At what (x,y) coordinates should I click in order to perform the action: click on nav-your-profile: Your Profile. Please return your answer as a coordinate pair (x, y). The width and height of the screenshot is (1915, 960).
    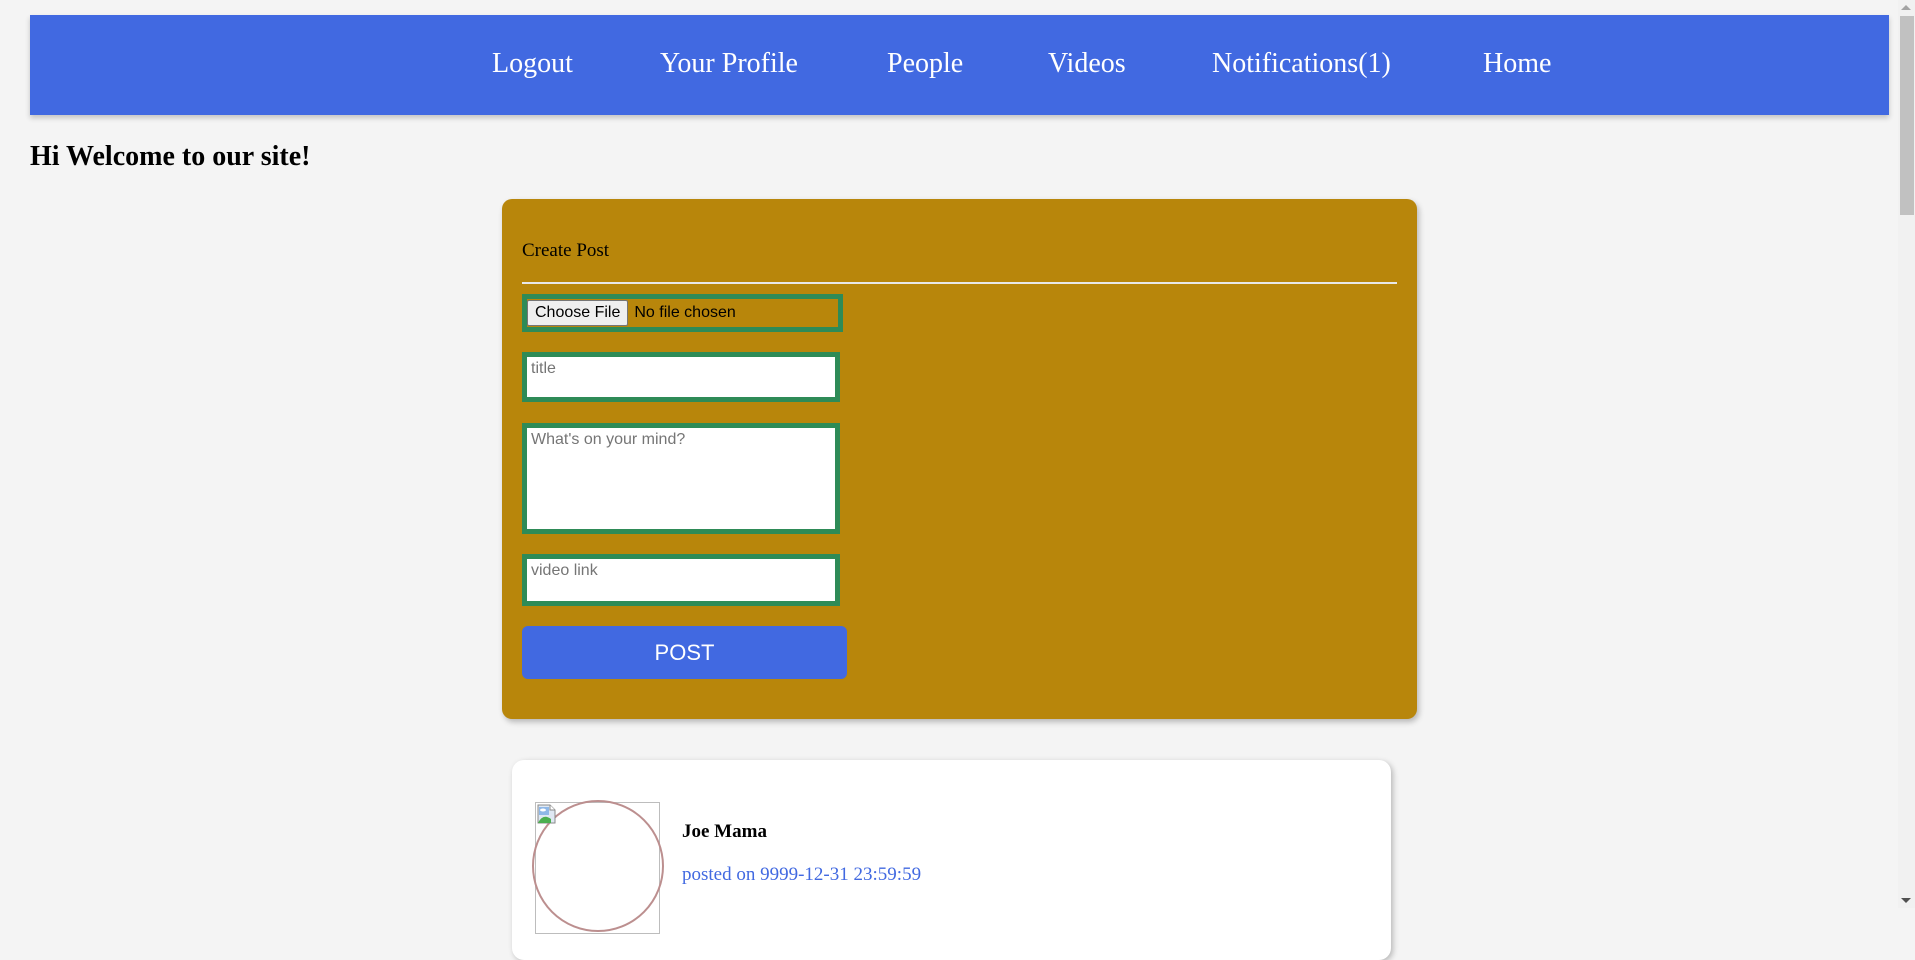
    Looking at the image, I should click on (729, 64).